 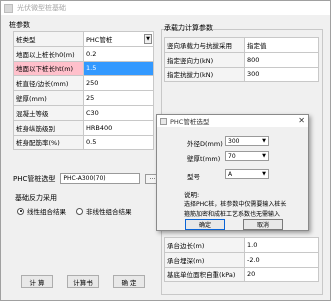 I want to click on type-label: 型号, so click(x=193, y=177).